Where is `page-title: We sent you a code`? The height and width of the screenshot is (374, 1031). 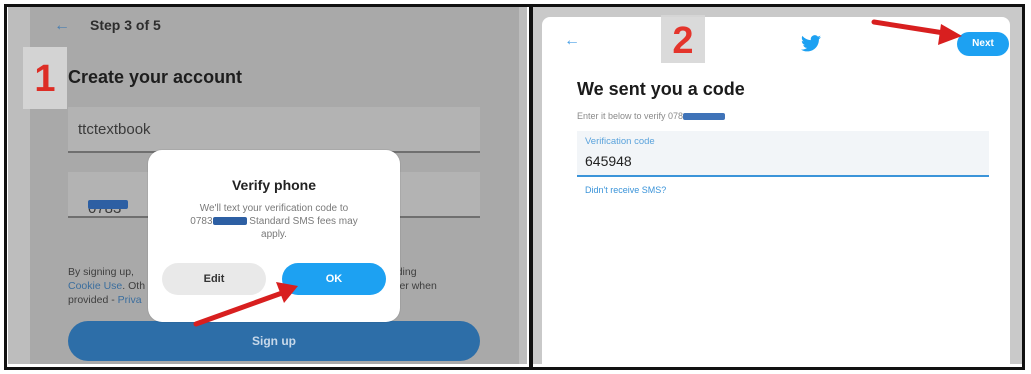 page-title: We sent you a code is located at coordinates (661, 89).